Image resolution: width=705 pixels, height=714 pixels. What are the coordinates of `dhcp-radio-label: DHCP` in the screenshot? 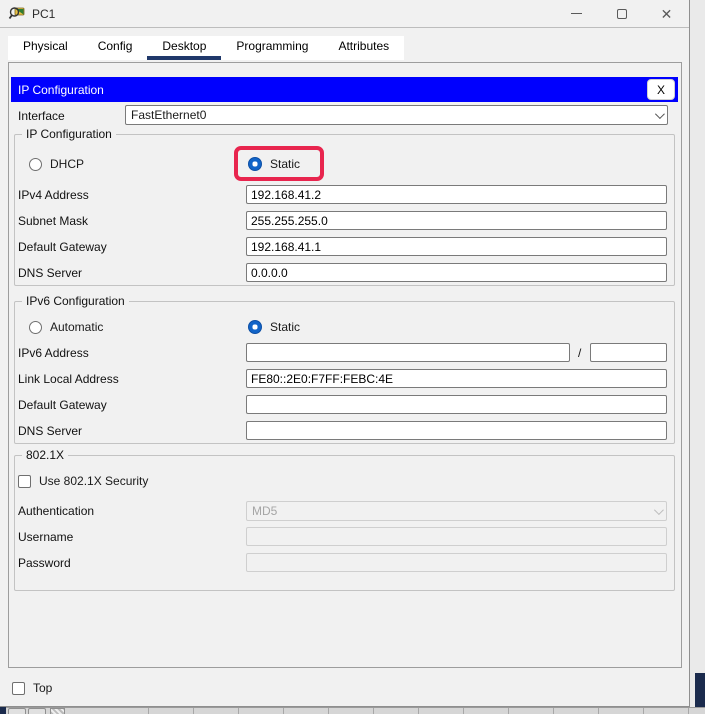 It's located at (67, 164).